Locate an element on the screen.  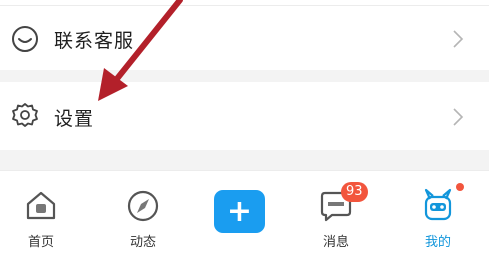
tab-home-label: 首页 is located at coordinates (40, 242).